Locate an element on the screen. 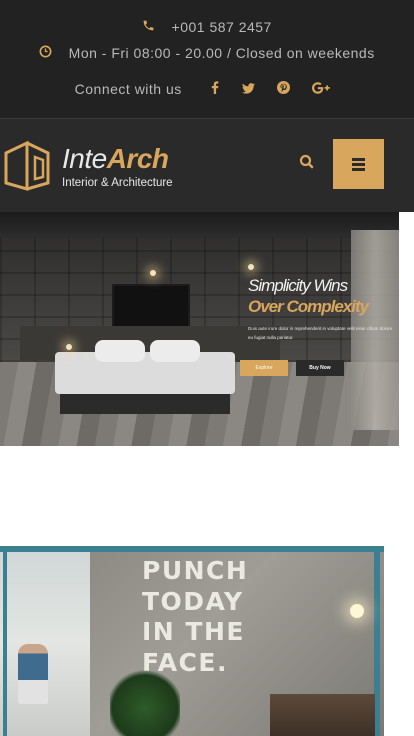 Image resolution: width=414 pixels, height=736 pixels. phone-row: +001 587 2457 is located at coordinates (207, 27).